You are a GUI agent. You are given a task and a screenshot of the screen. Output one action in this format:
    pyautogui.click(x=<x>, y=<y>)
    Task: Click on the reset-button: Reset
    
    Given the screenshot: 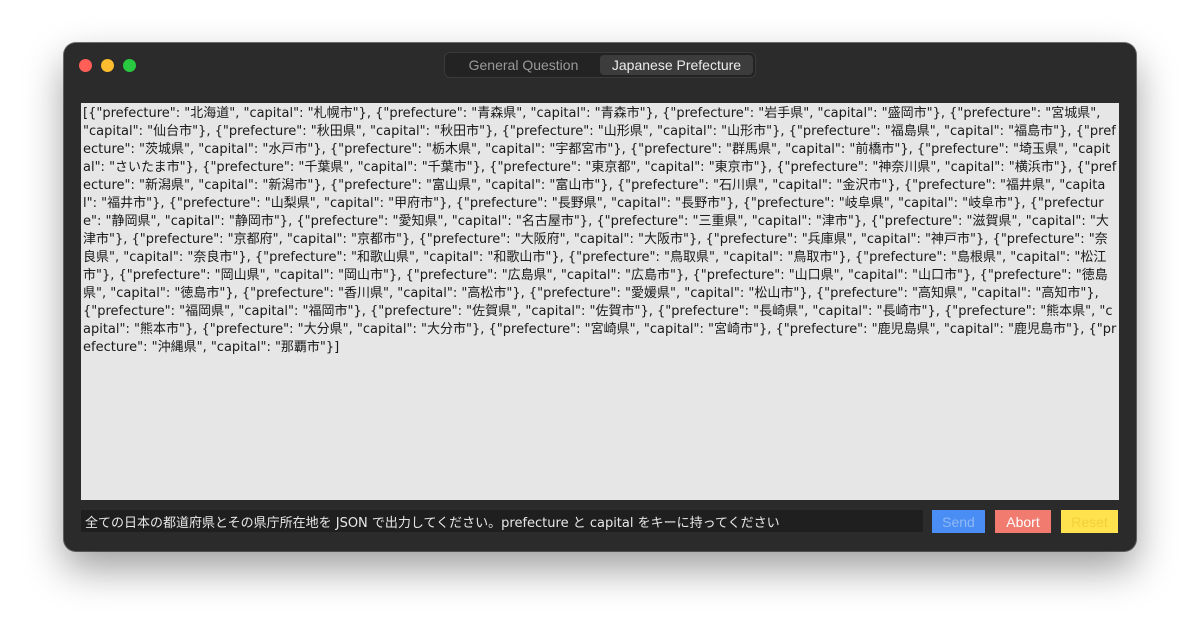 What is the action you would take?
    pyautogui.click(x=1089, y=521)
    